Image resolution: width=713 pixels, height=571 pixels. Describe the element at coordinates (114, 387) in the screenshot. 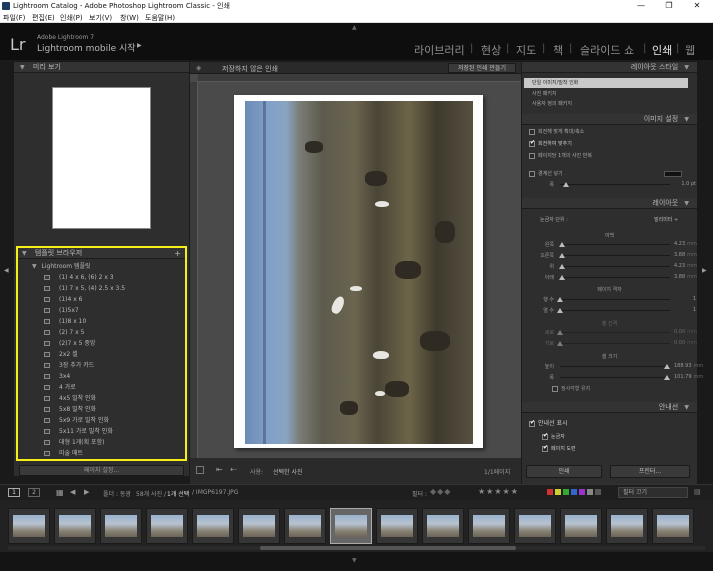

I see `template-item: 4 가로` at that location.